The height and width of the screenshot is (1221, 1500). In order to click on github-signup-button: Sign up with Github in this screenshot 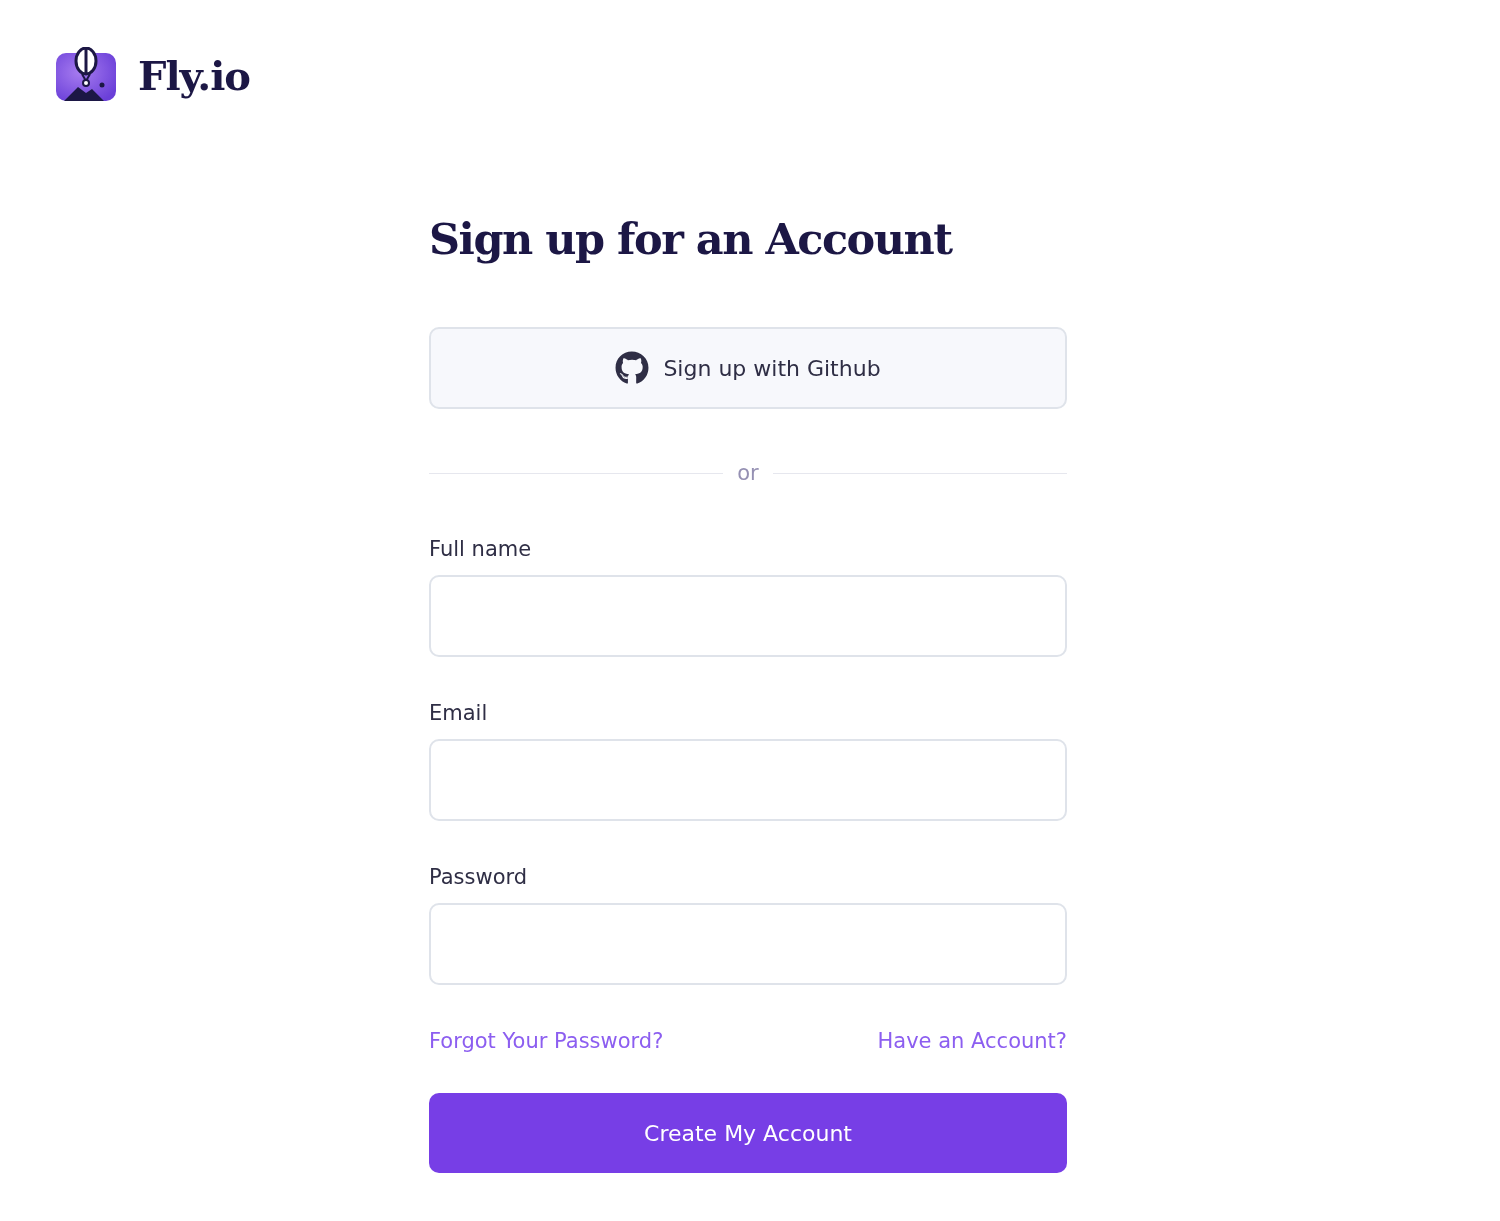, I will do `click(748, 368)`.